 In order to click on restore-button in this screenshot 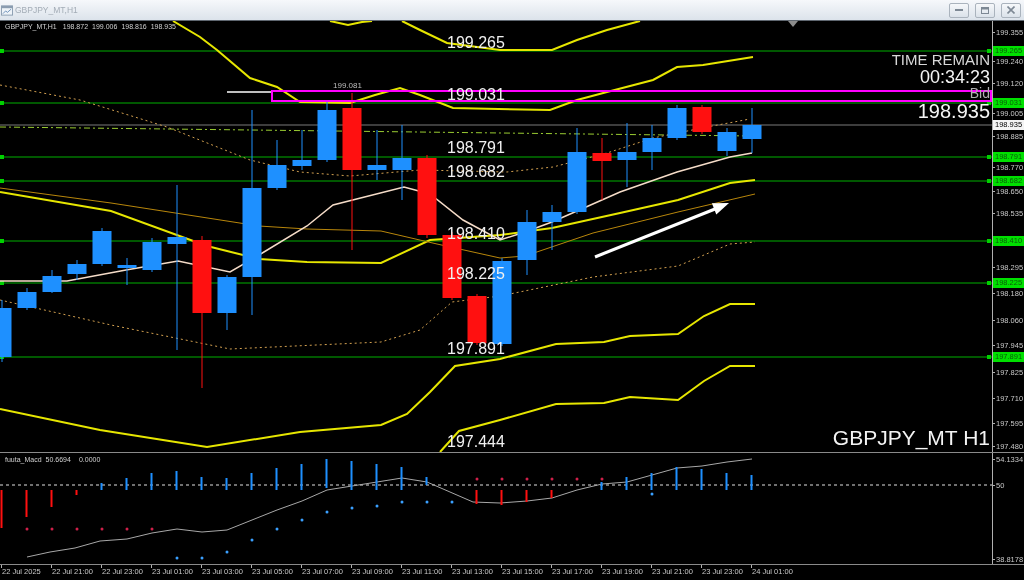, I will do `click(985, 10)`.